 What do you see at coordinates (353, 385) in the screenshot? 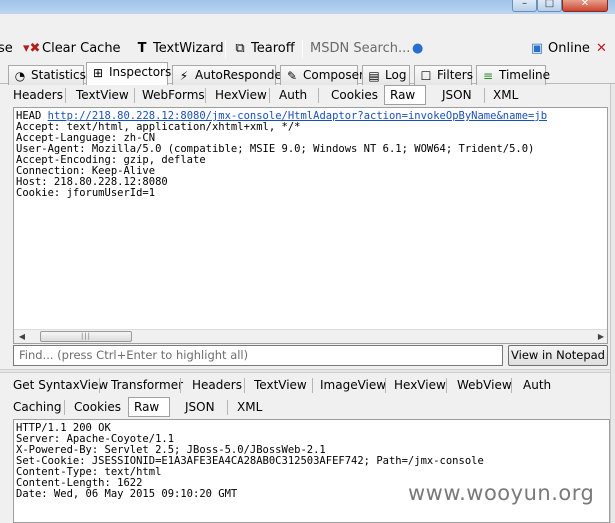
I see `resp-tab-imageview: ImageView` at bounding box center [353, 385].